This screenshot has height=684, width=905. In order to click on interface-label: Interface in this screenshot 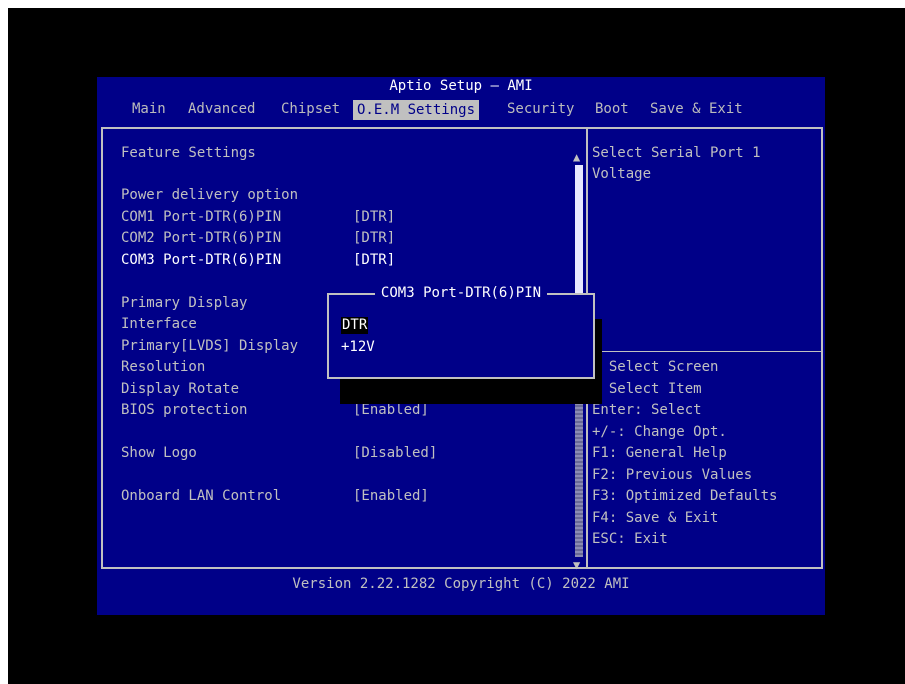, I will do `click(159, 324)`.